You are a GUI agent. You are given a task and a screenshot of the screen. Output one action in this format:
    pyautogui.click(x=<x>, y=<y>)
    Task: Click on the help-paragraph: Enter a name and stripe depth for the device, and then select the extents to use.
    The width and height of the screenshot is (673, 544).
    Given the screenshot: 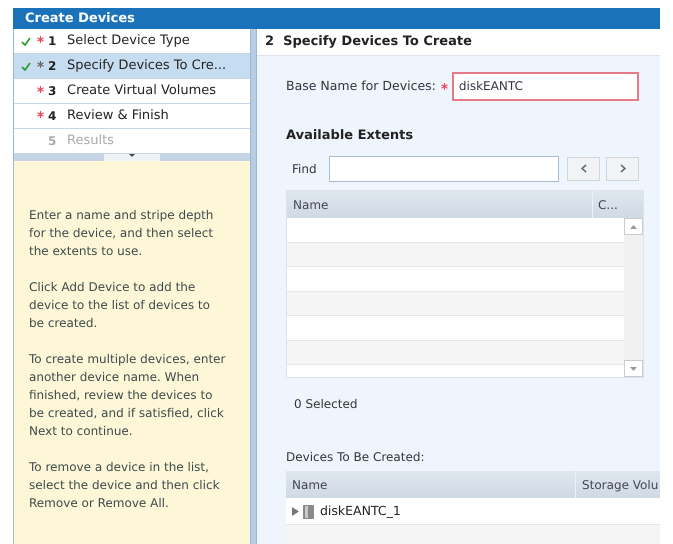 What is the action you would take?
    pyautogui.click(x=121, y=233)
    